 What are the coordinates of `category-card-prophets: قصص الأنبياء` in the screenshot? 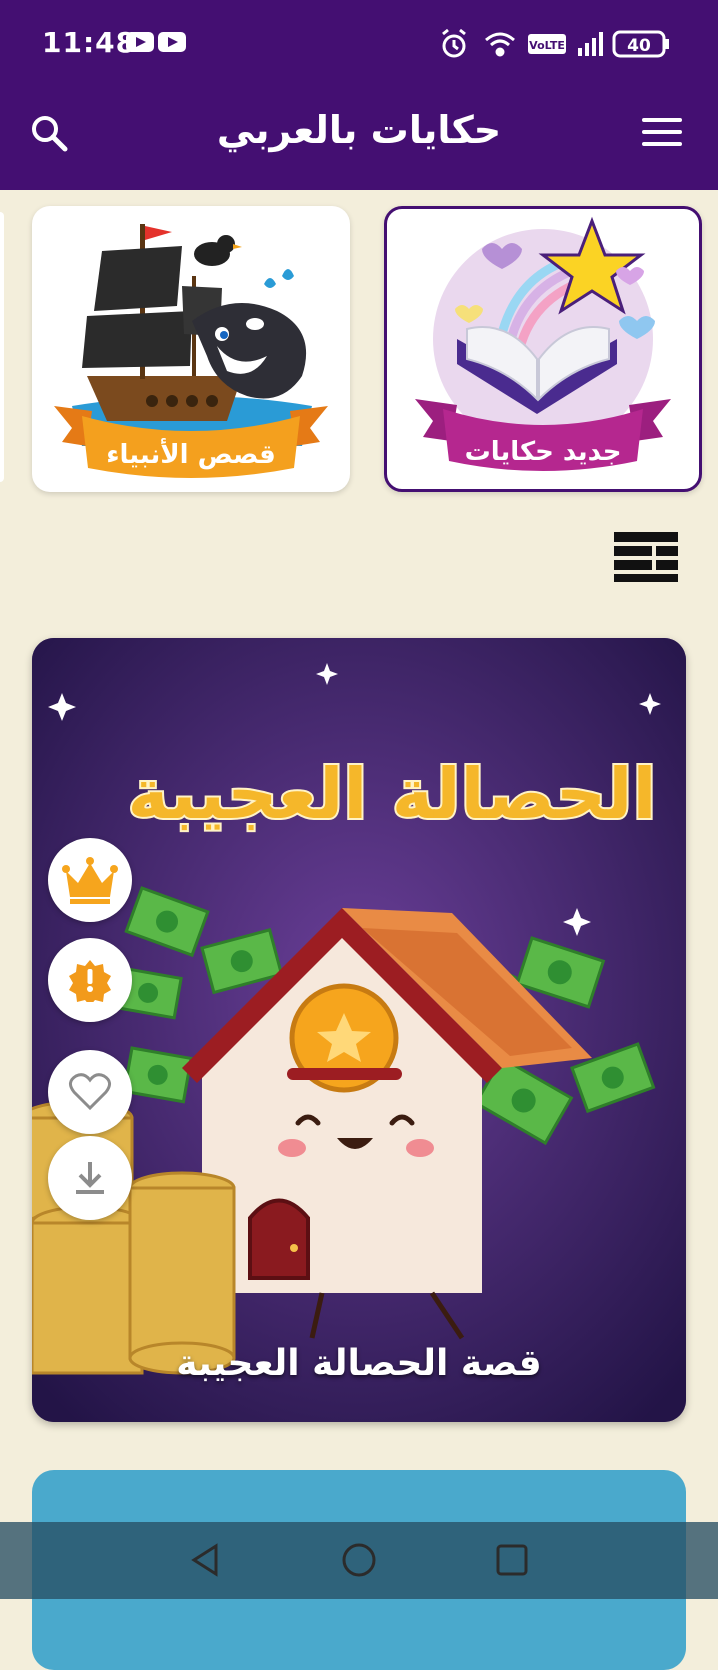 It's located at (191, 349).